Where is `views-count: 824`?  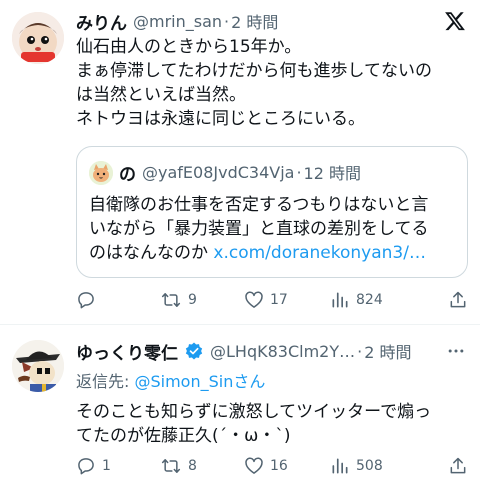
views-count: 824 is located at coordinates (369, 300).